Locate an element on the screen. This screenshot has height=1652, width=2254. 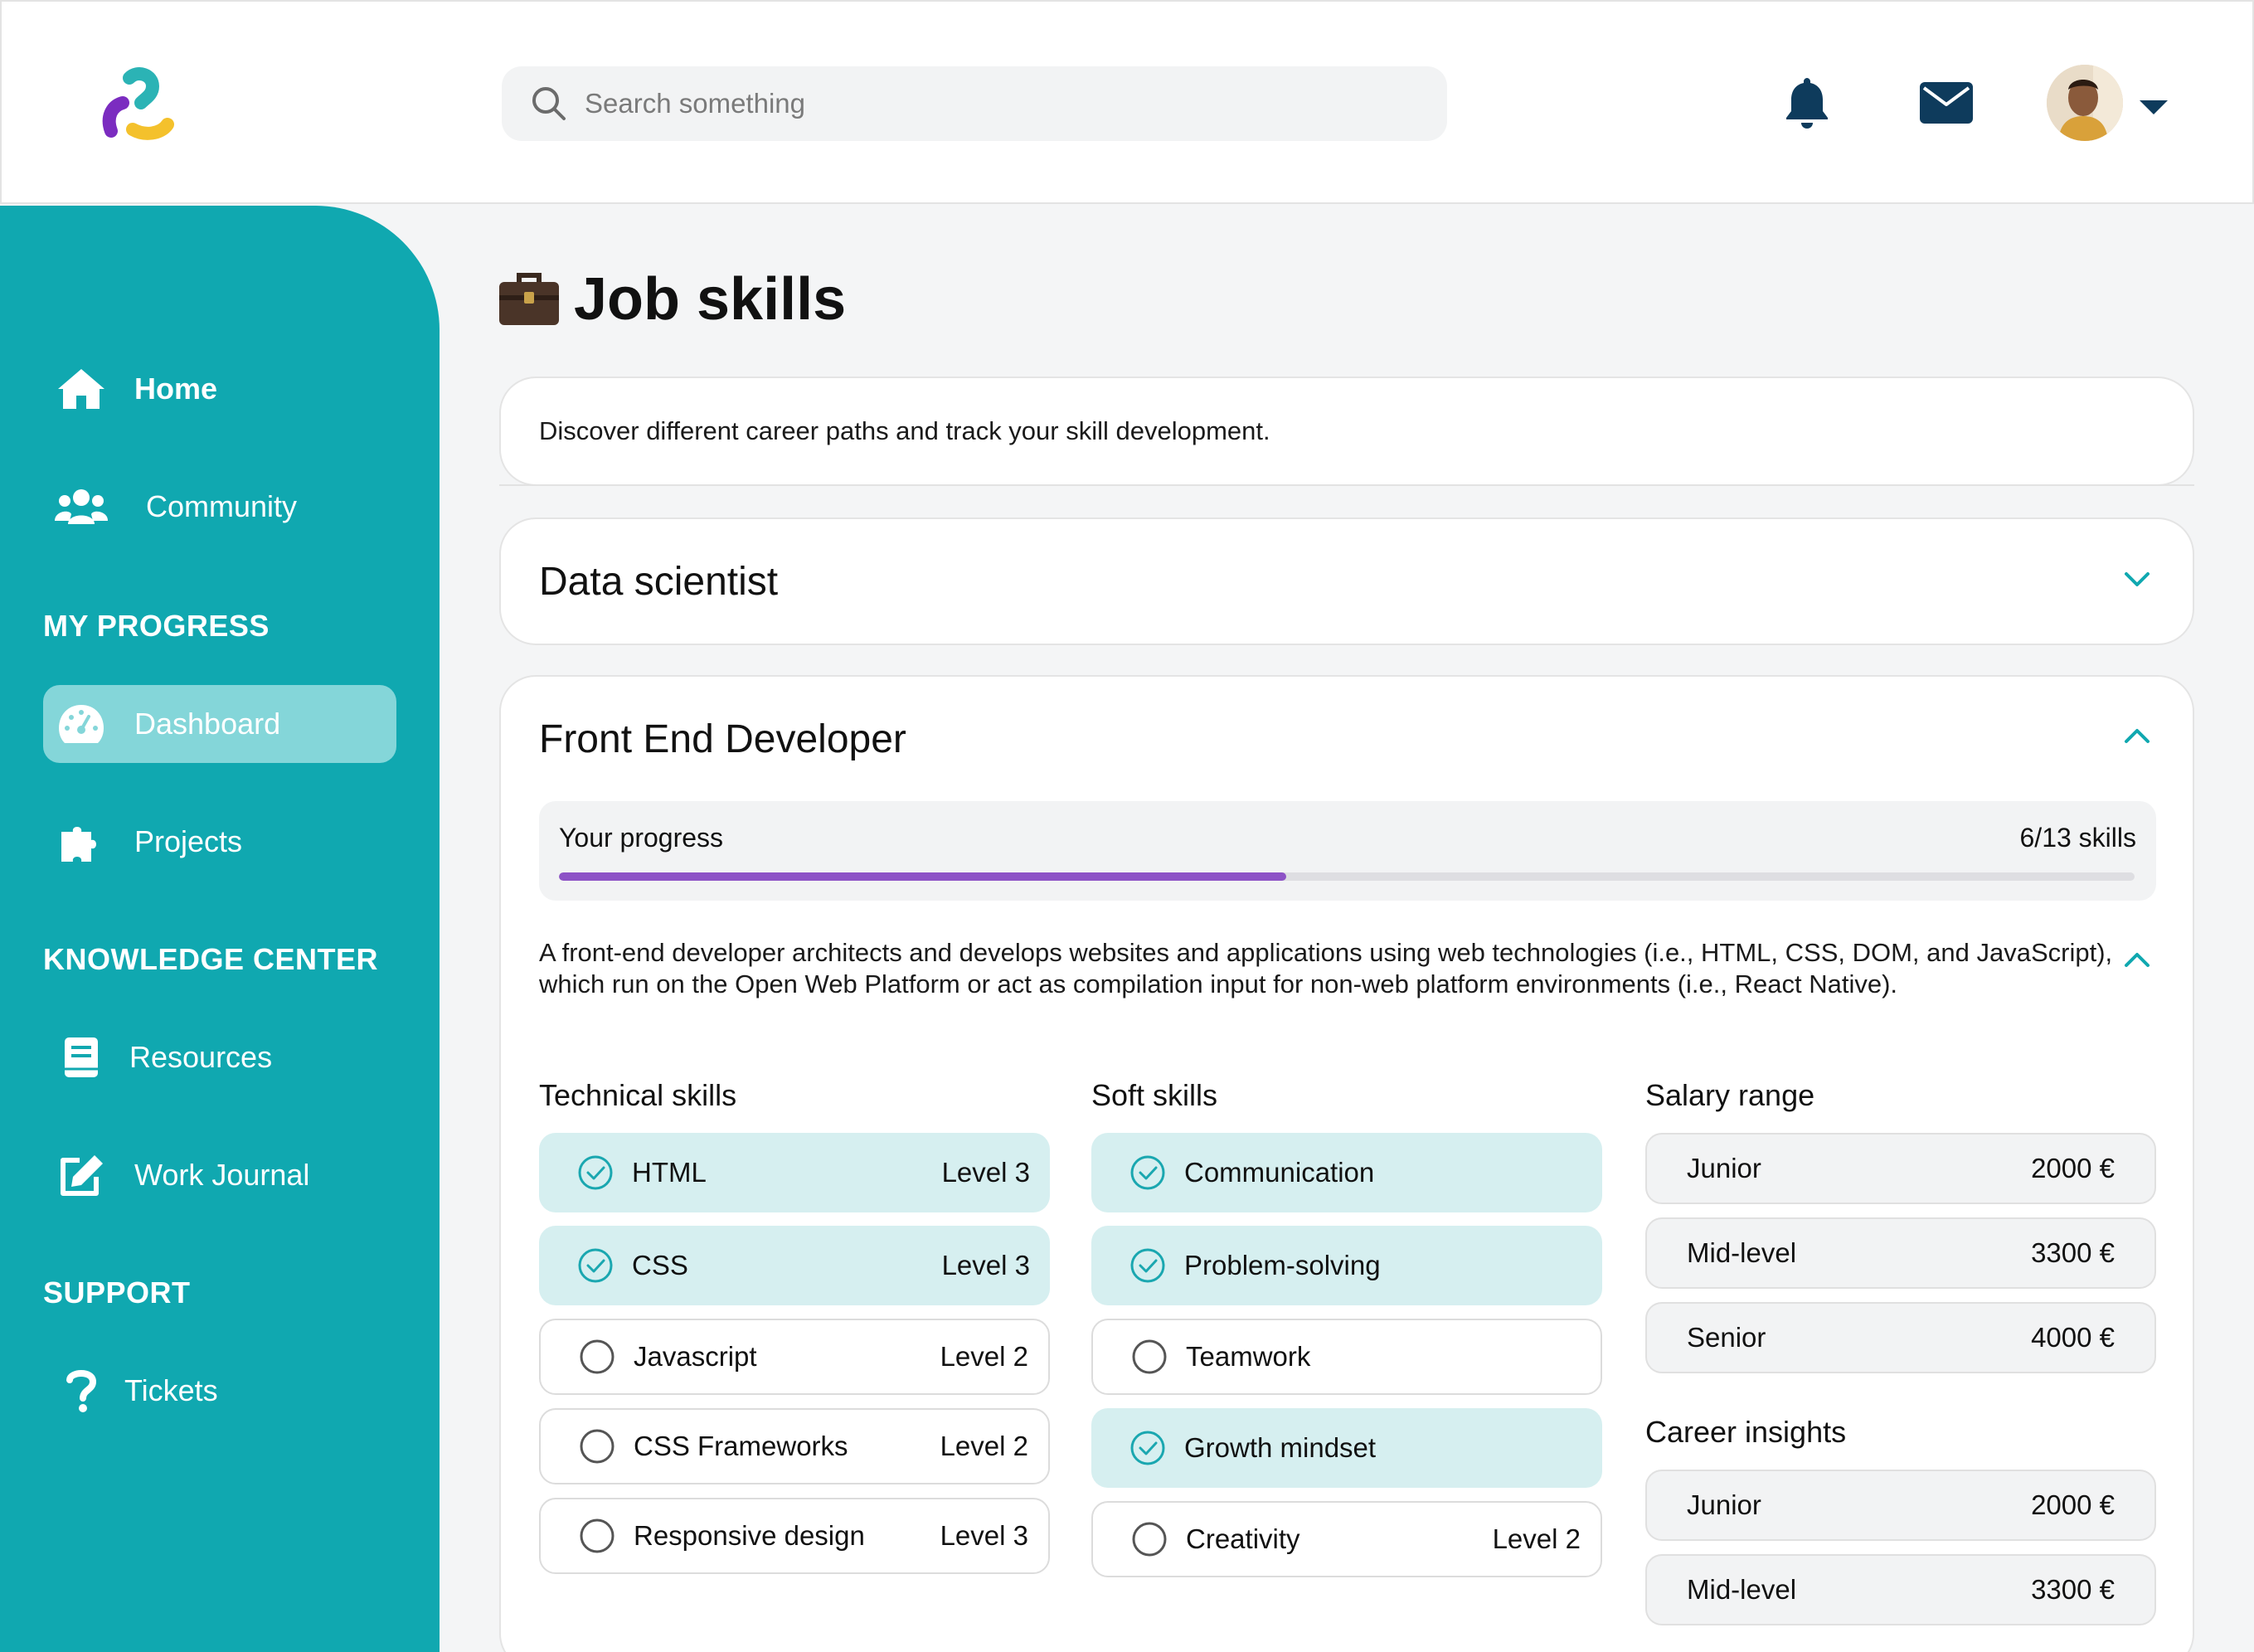
technical-skills-title: Technical skills is located at coordinates (638, 1095).